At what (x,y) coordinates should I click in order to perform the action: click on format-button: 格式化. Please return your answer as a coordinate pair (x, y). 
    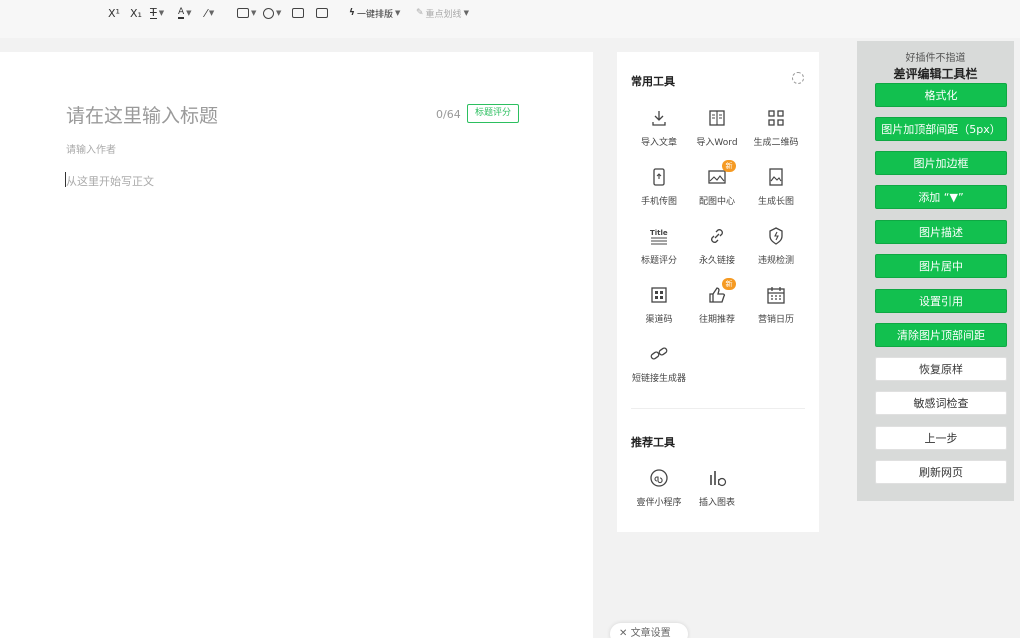
    Looking at the image, I should click on (941, 95).